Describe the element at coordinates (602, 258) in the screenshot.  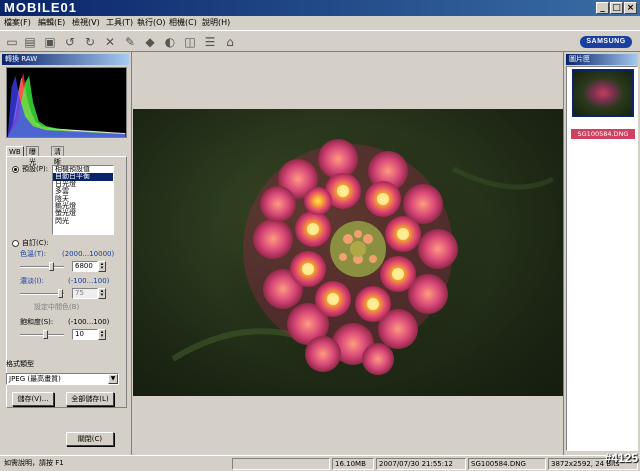
I see `thumbnail-list: SG100584.DNG` at that location.